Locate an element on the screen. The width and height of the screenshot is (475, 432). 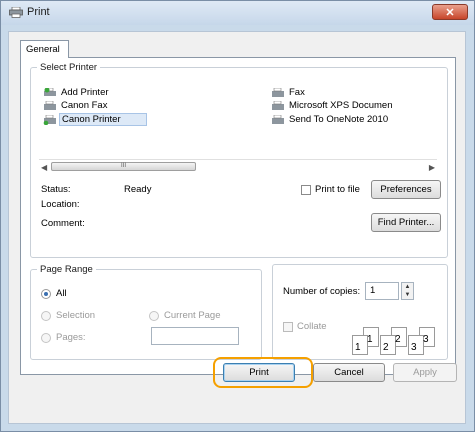
scroll-left-icon: ◀ is located at coordinates (44, 167).